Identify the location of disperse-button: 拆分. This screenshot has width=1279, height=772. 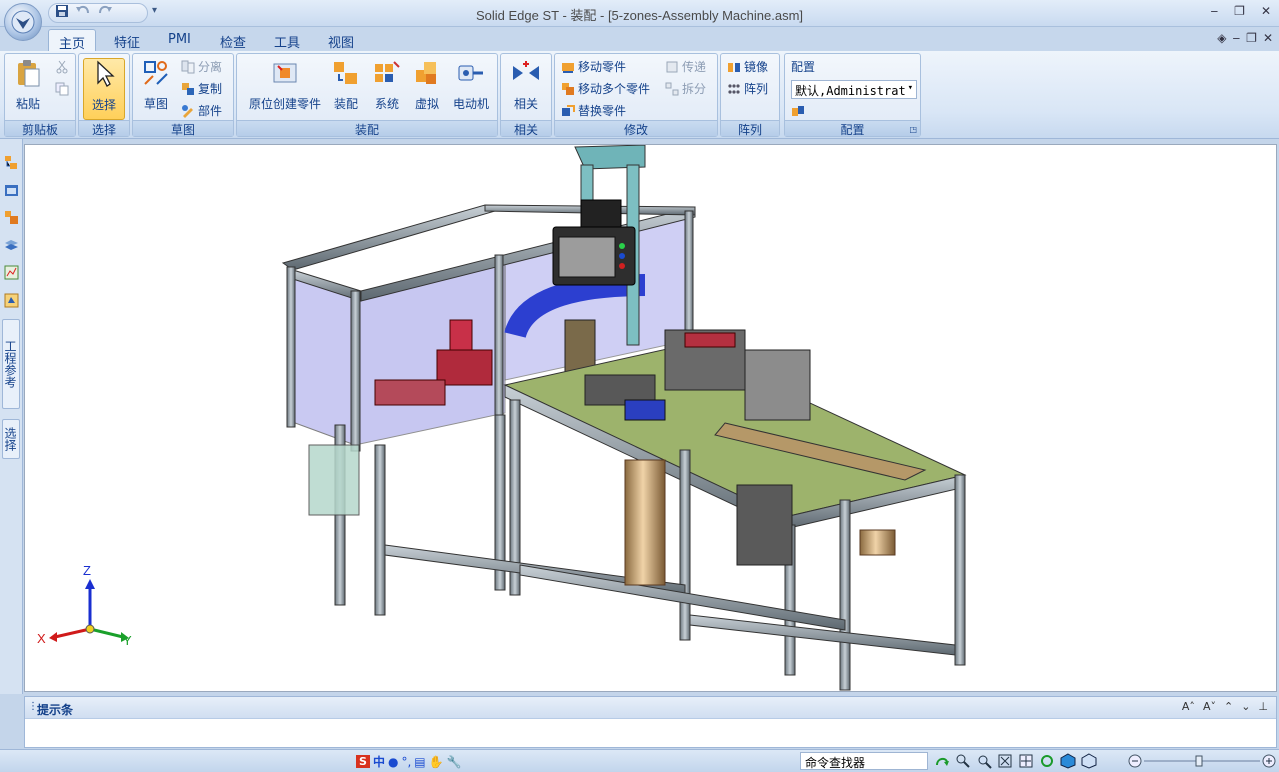
(685, 88).